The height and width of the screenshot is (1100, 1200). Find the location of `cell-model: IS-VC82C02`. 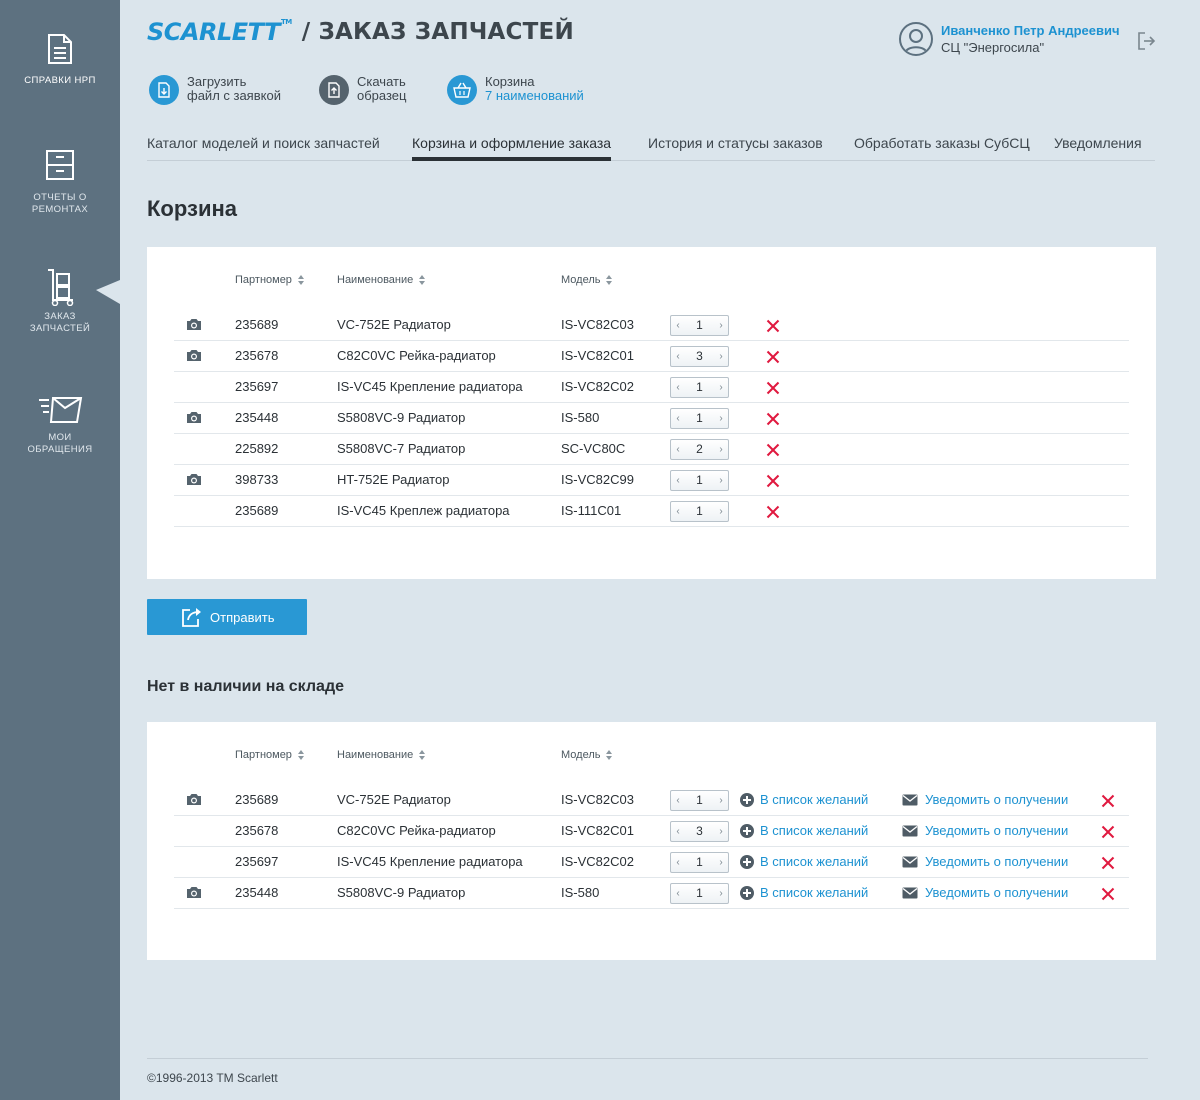

cell-model: IS-VC82C02 is located at coordinates (597, 861).